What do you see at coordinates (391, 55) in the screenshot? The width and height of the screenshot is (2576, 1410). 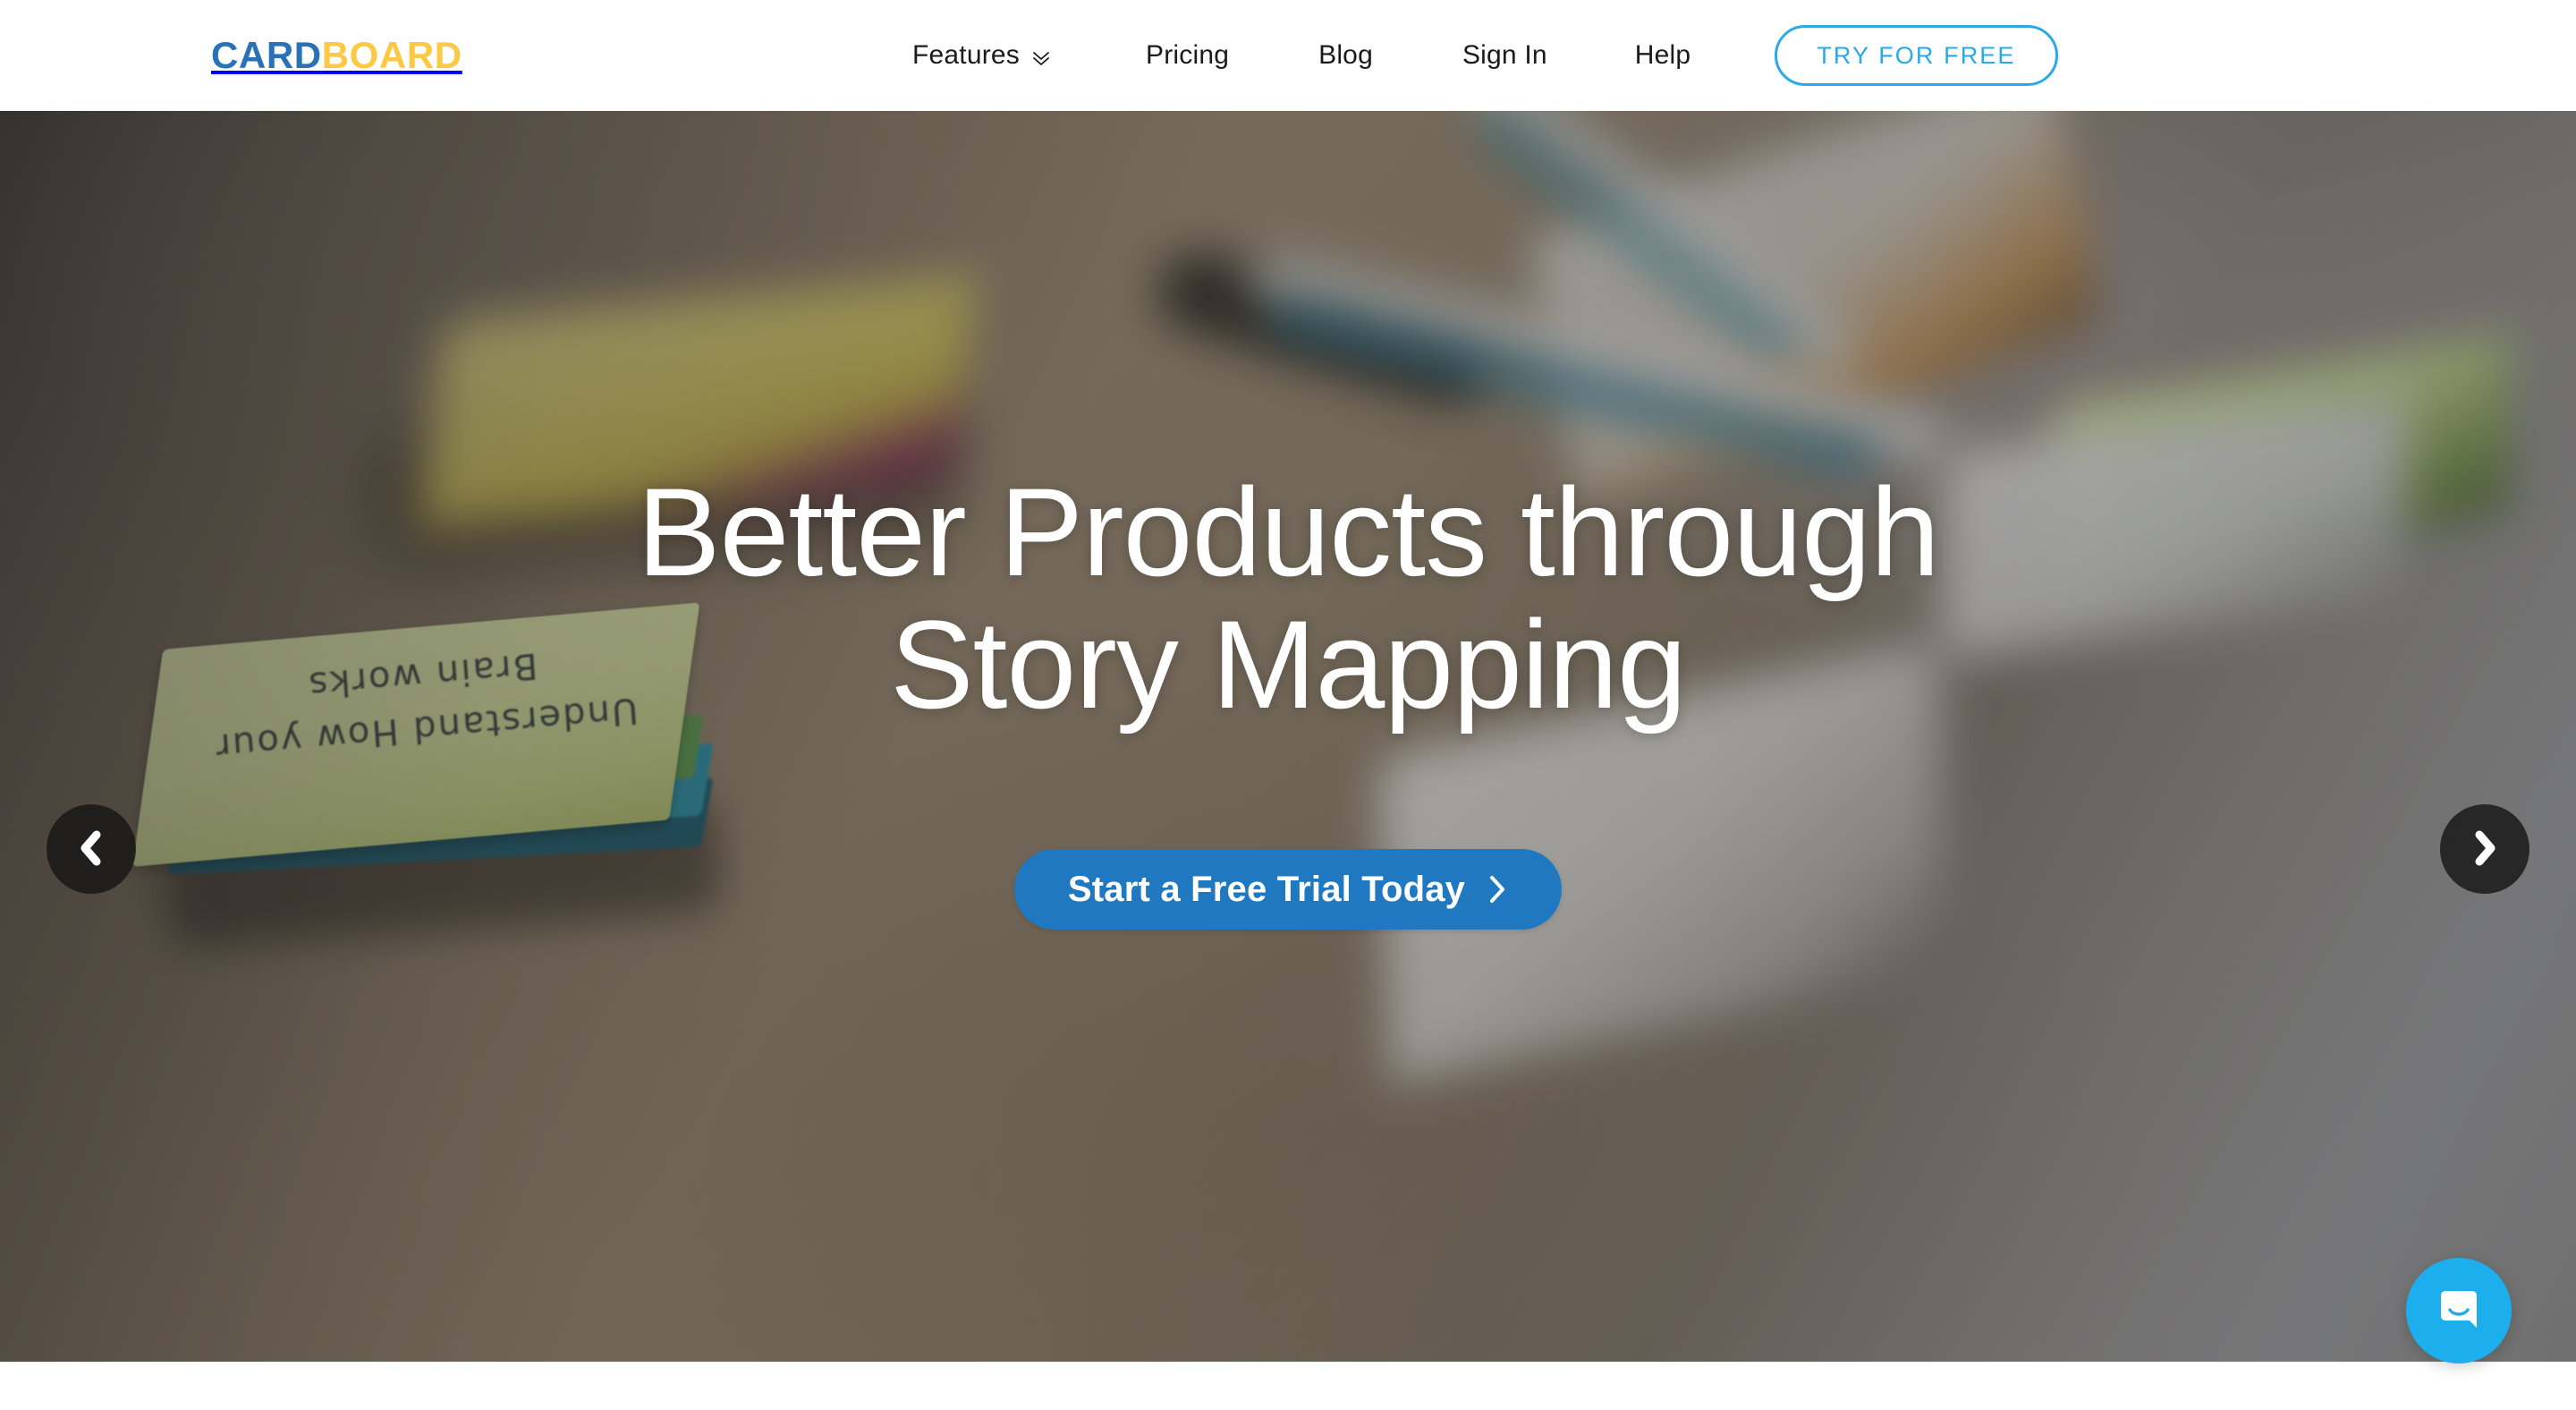 I see `logo-text-board: BOARD` at bounding box center [391, 55].